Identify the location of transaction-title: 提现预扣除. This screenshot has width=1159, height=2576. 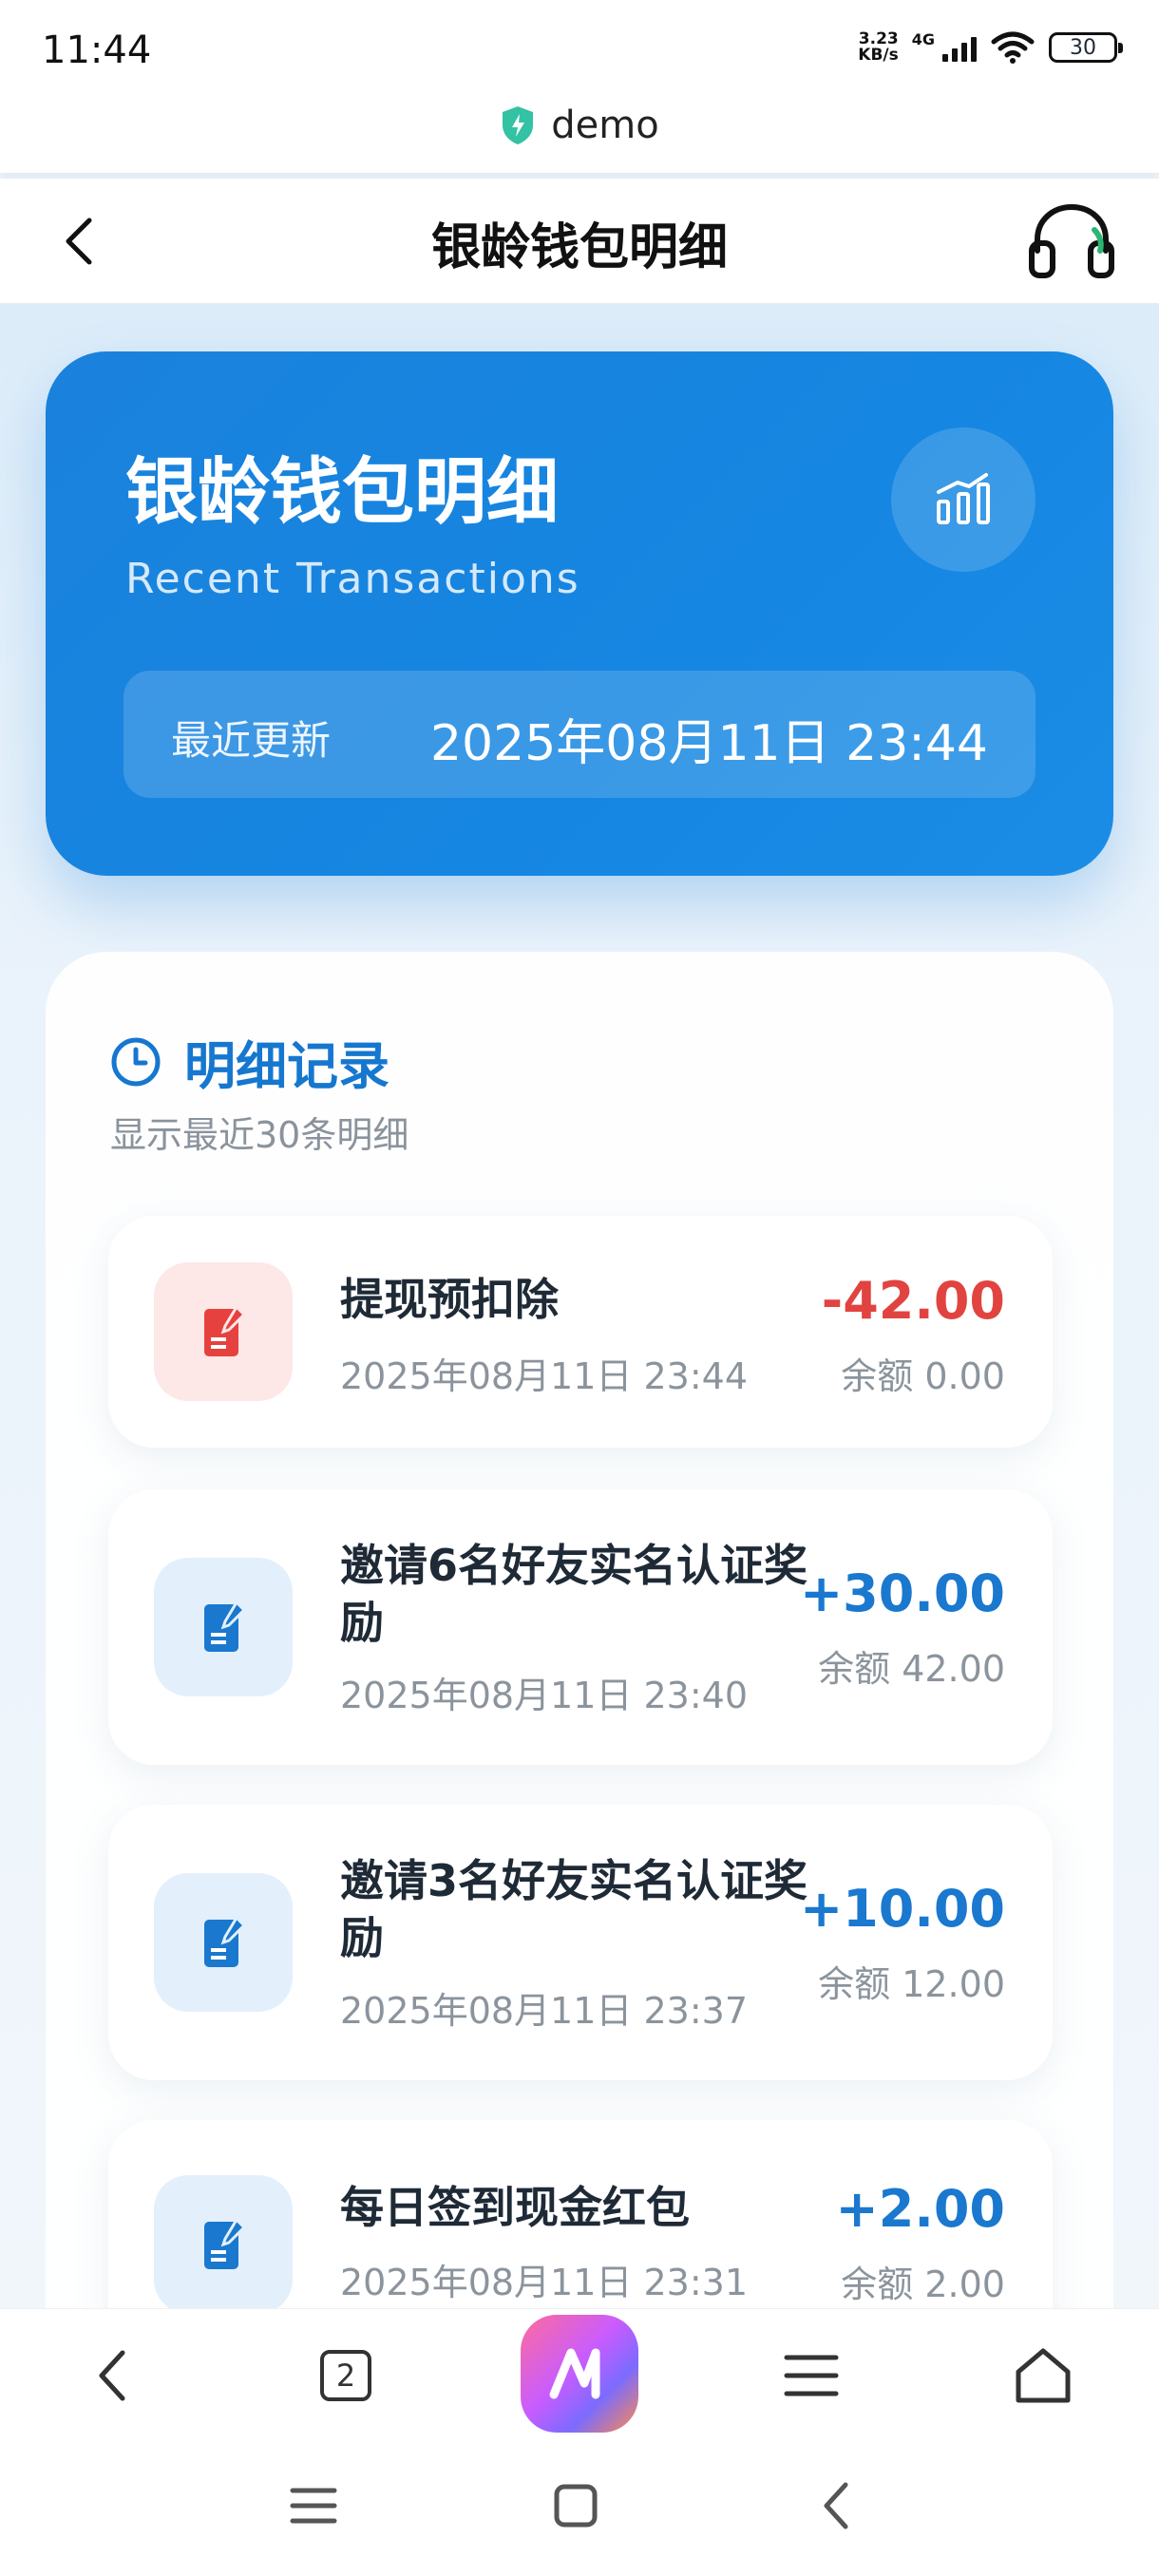
(449, 1299).